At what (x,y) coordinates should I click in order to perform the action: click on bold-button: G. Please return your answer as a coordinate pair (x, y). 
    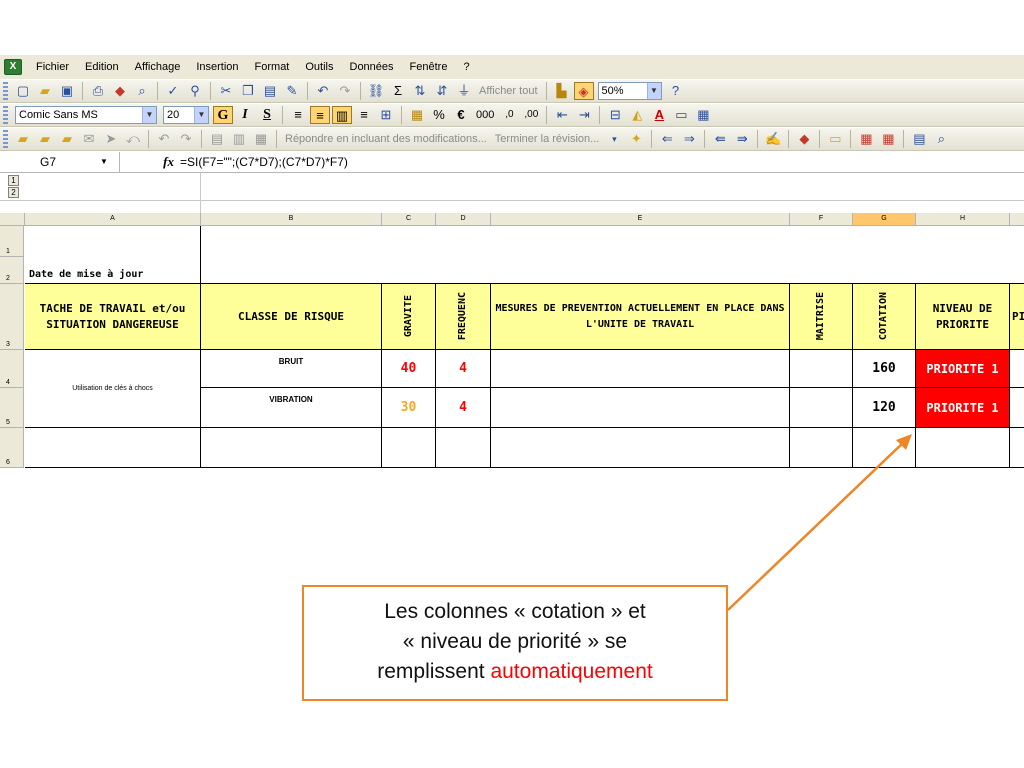
    Looking at the image, I should click on (223, 115).